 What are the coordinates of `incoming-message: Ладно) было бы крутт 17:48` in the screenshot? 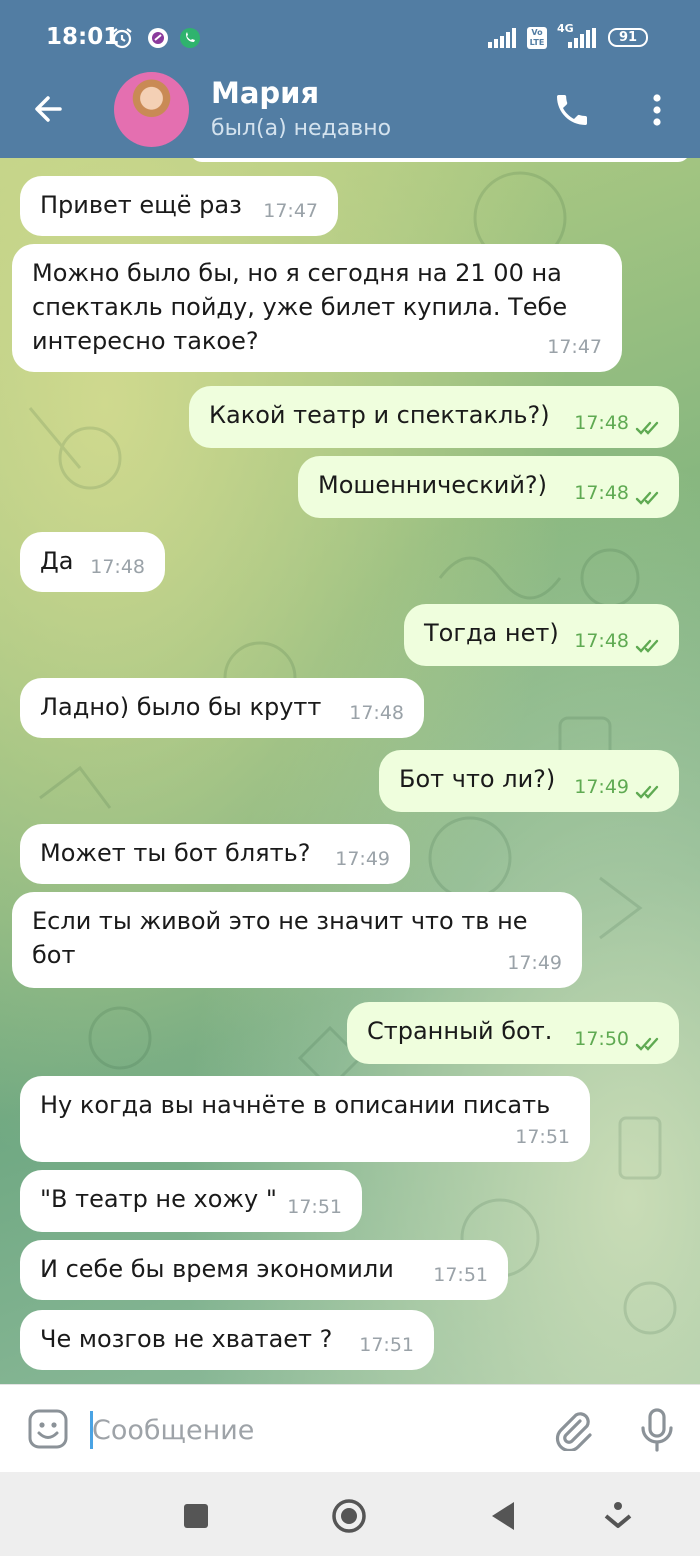 It's located at (222, 708).